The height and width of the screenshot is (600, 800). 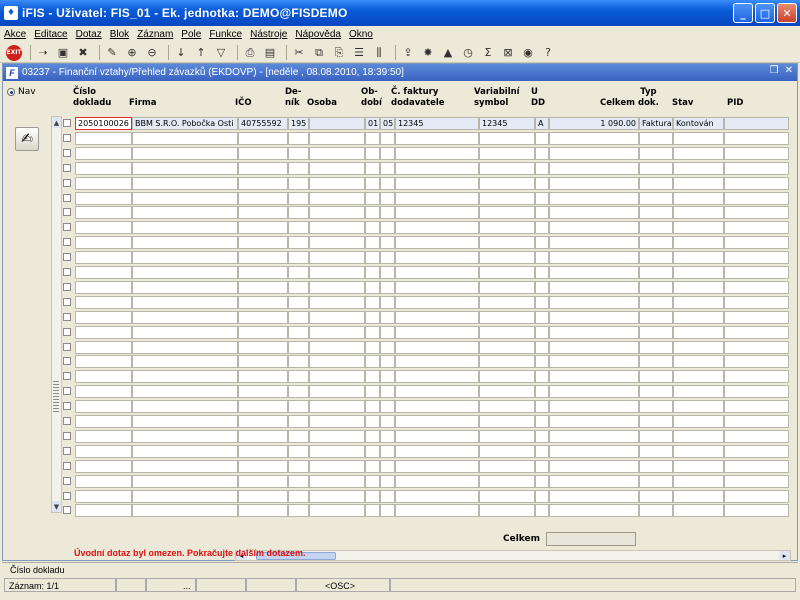 I want to click on clock-icon: ◷, so click(x=468, y=53).